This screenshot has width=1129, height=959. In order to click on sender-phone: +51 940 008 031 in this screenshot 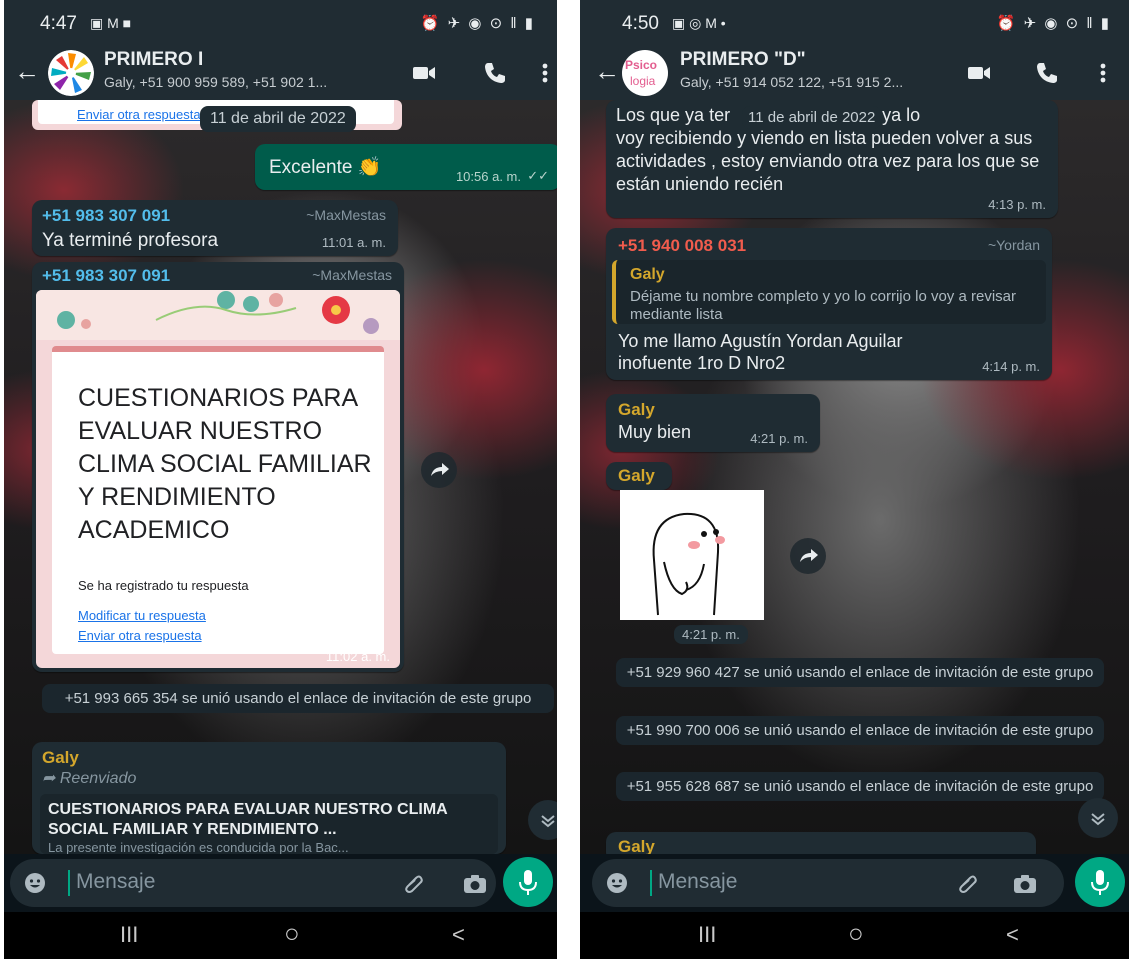, I will do `click(682, 246)`.